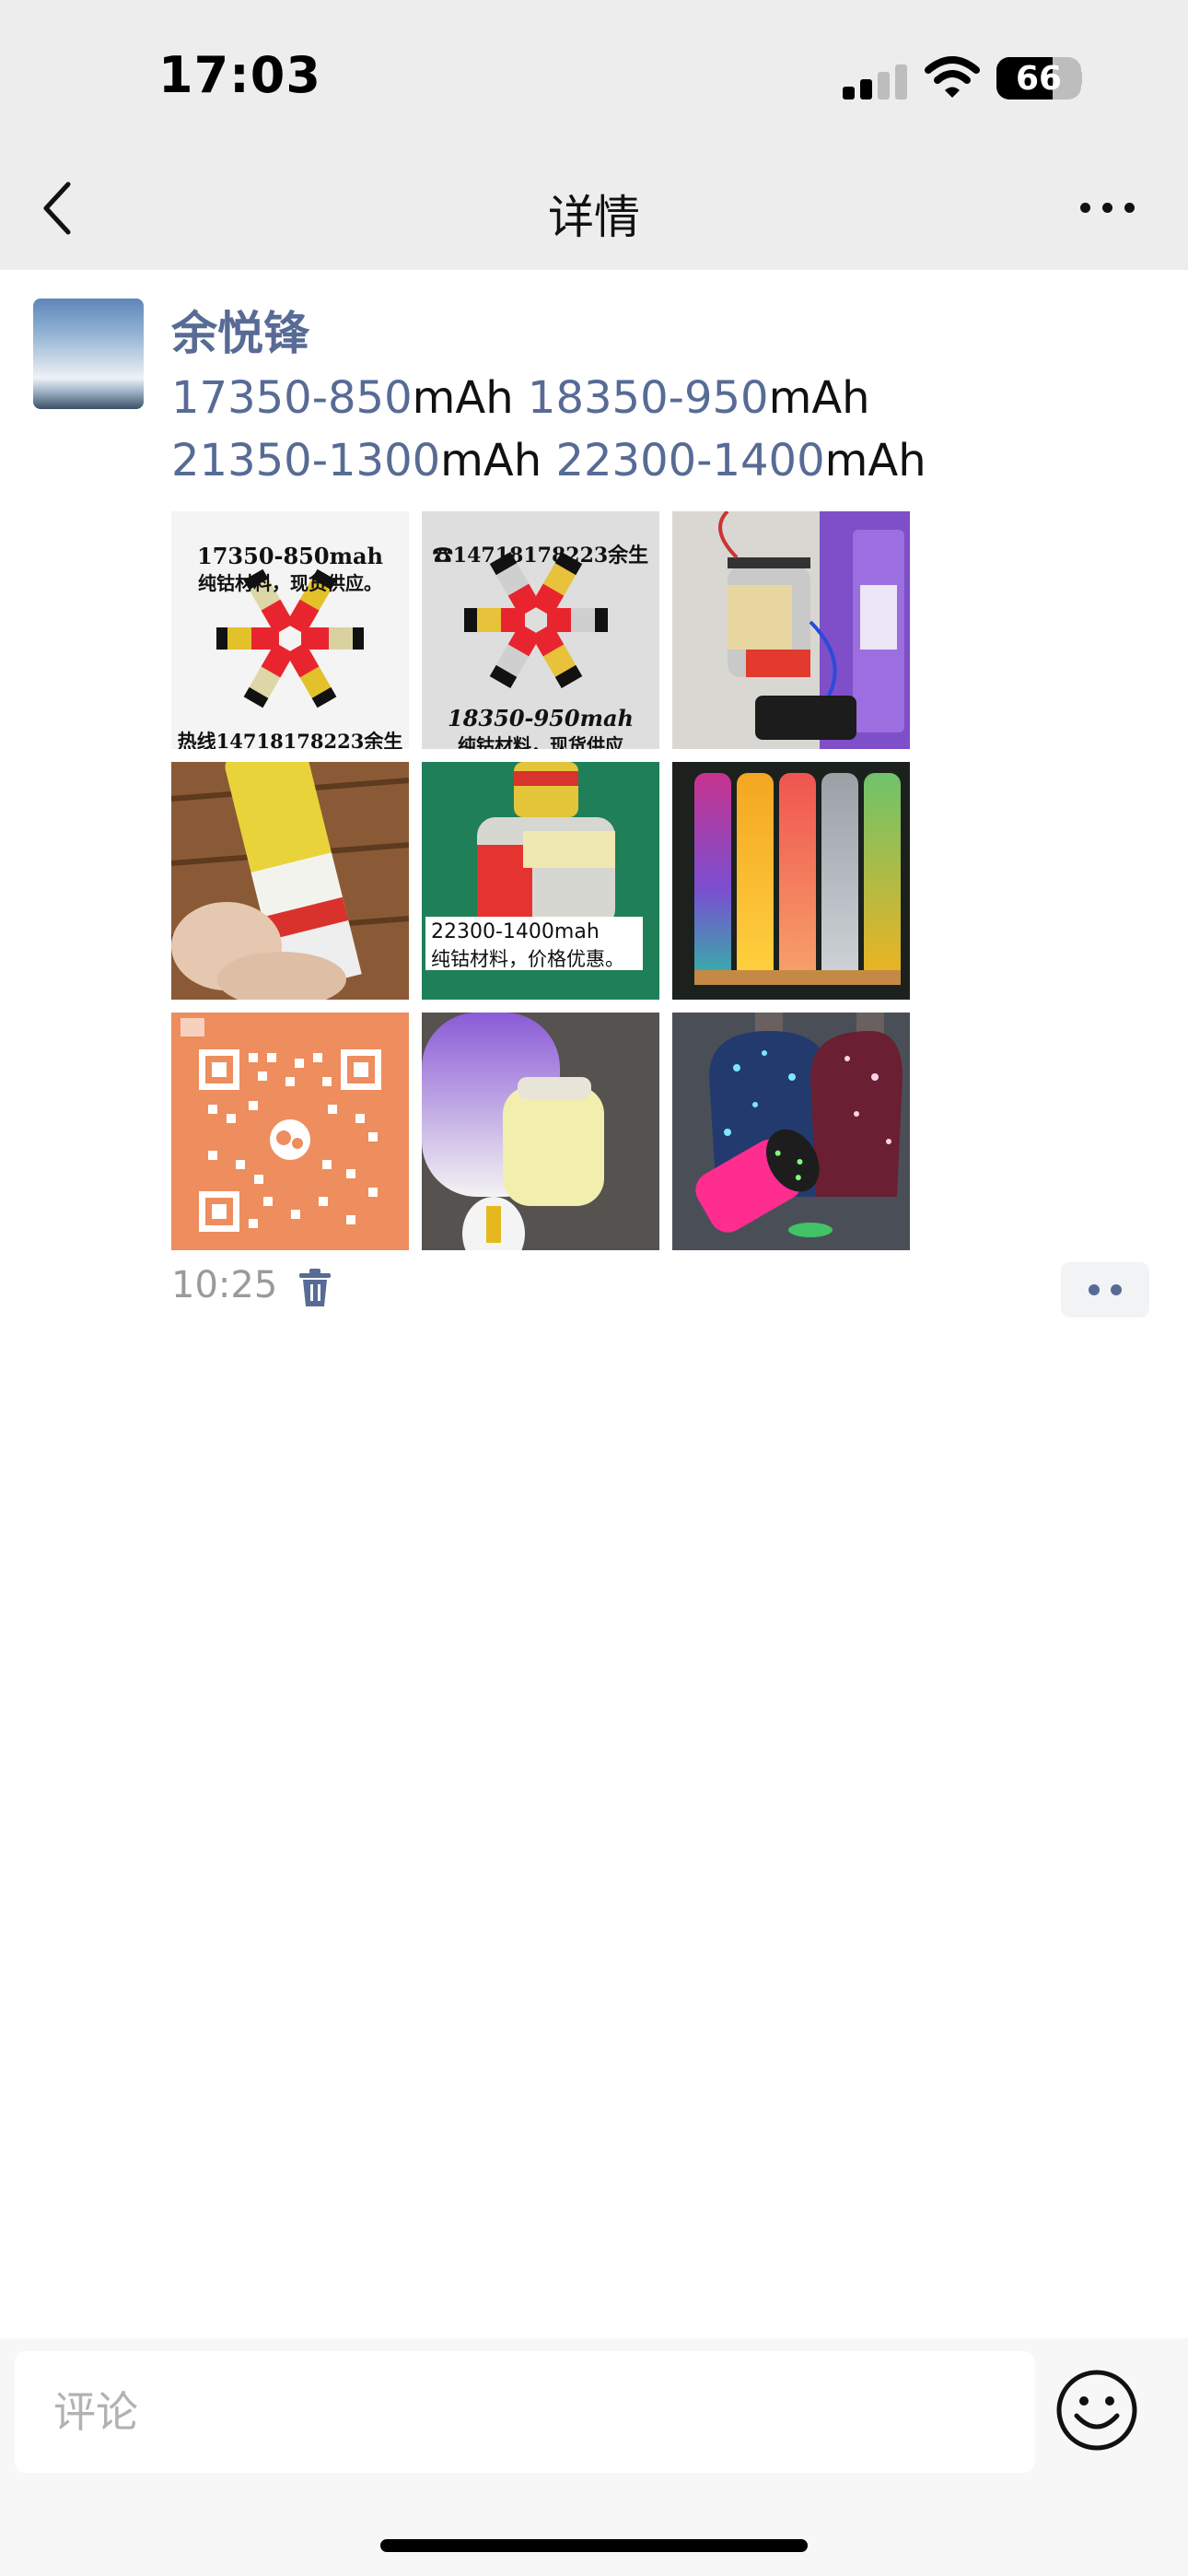 The width and height of the screenshot is (1188, 2576). What do you see at coordinates (290, 556) in the screenshot?
I see `image-caption: 17350-850mah` at bounding box center [290, 556].